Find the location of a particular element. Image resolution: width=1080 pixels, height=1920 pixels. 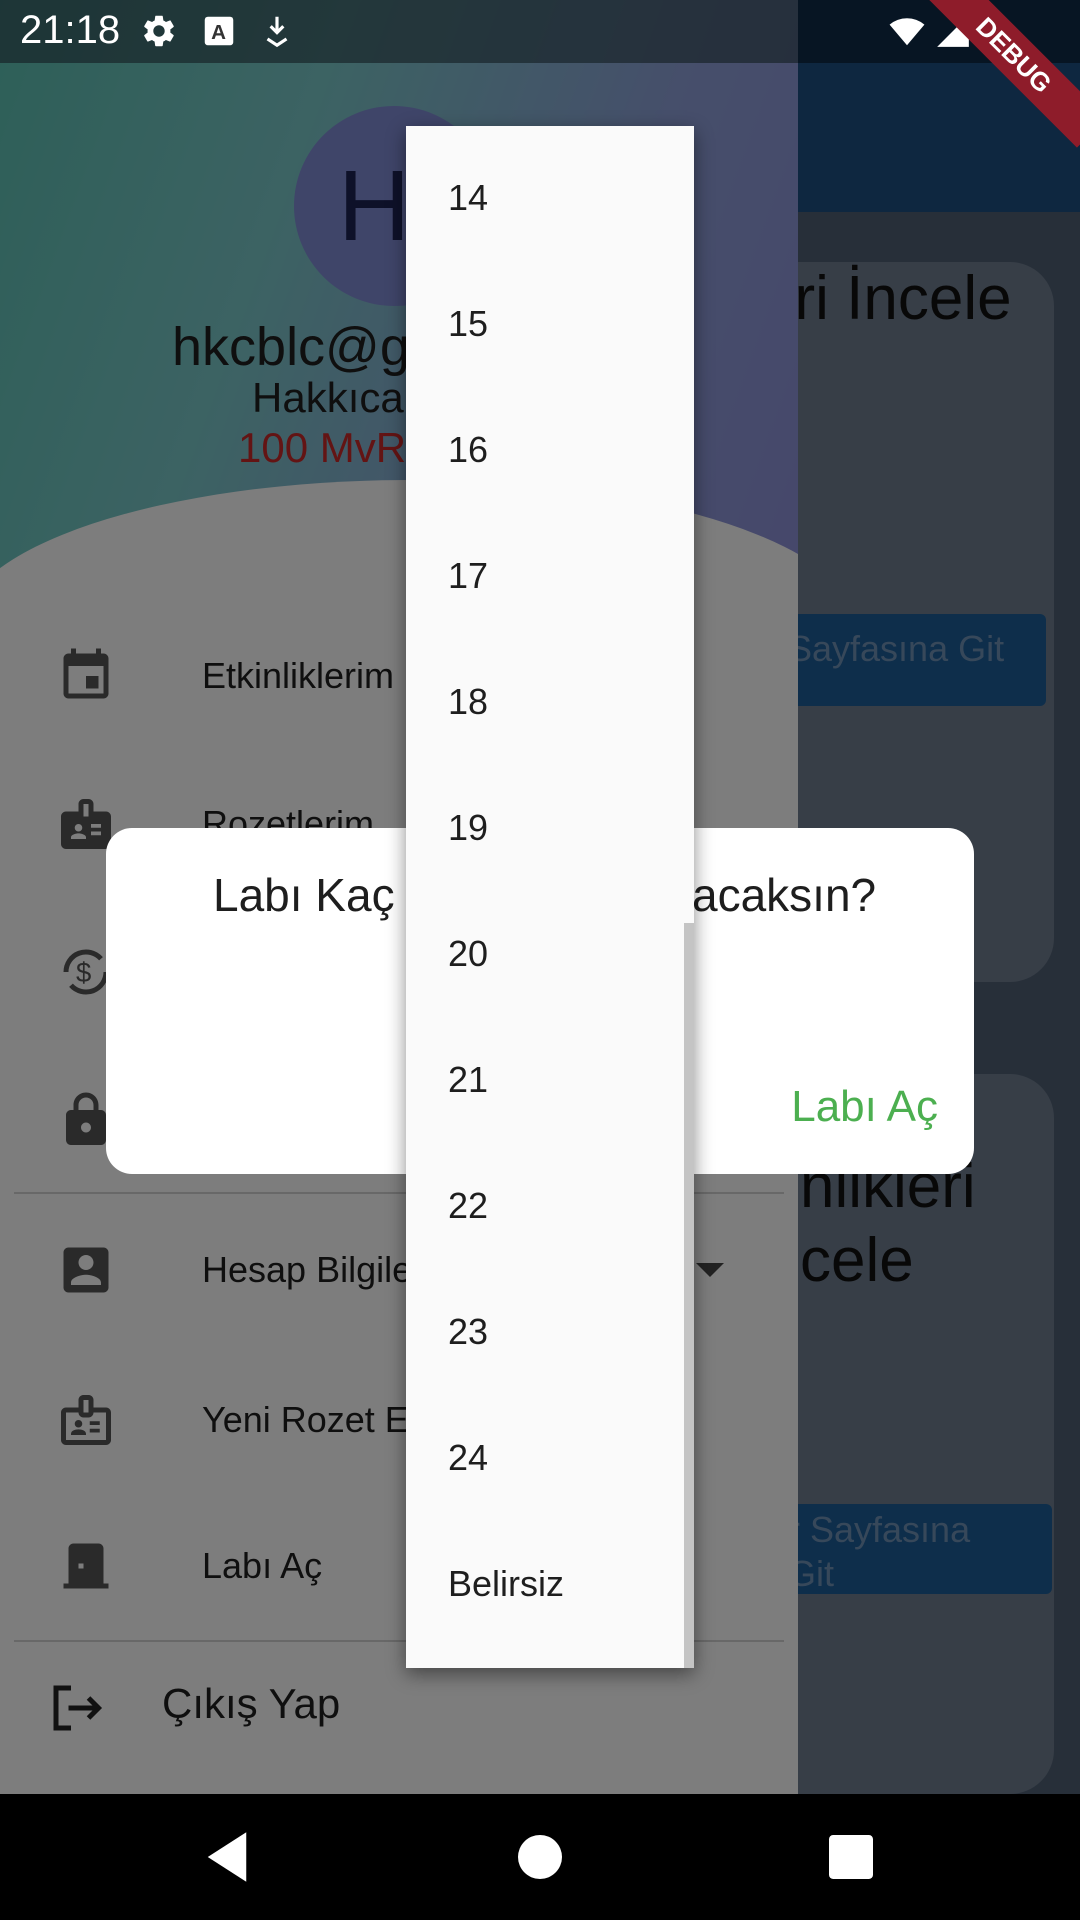

svg-text: A is located at coordinates (218, 32).